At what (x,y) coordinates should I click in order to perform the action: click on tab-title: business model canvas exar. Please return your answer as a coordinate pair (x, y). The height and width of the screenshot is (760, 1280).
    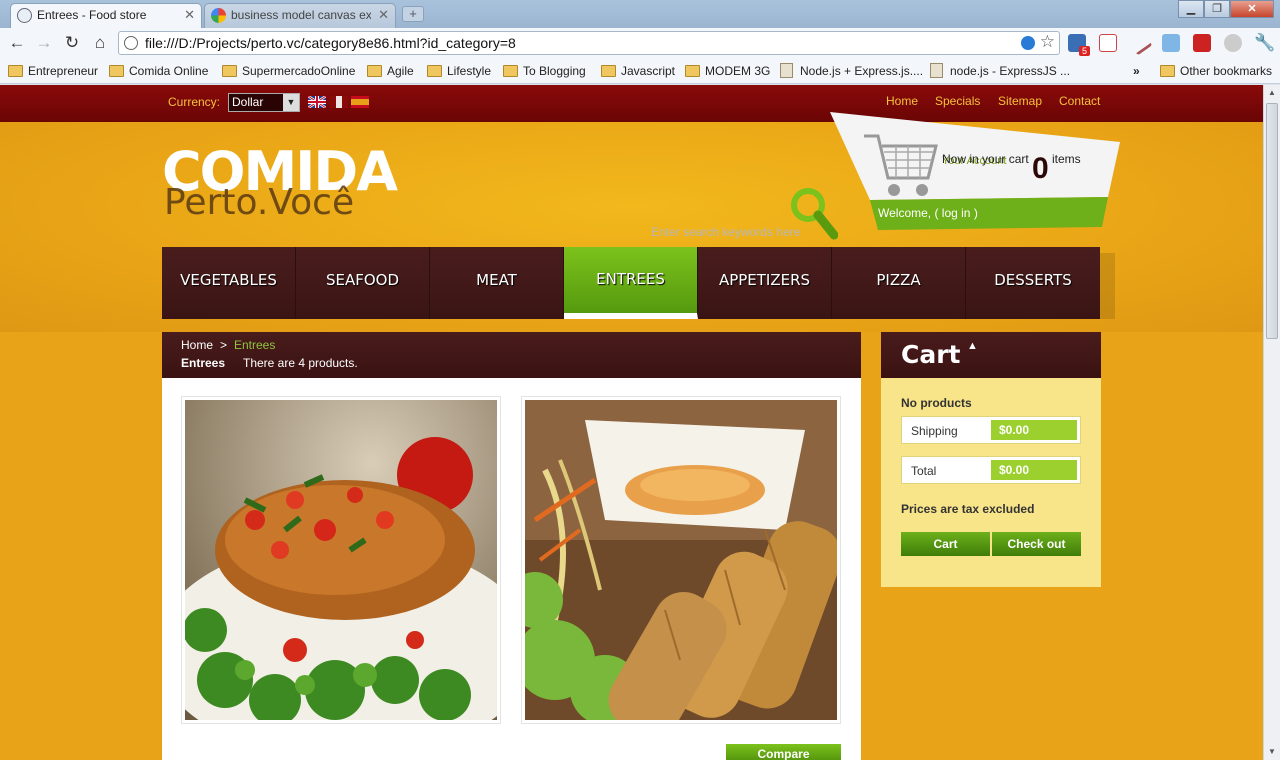
    Looking at the image, I should click on (301, 15).